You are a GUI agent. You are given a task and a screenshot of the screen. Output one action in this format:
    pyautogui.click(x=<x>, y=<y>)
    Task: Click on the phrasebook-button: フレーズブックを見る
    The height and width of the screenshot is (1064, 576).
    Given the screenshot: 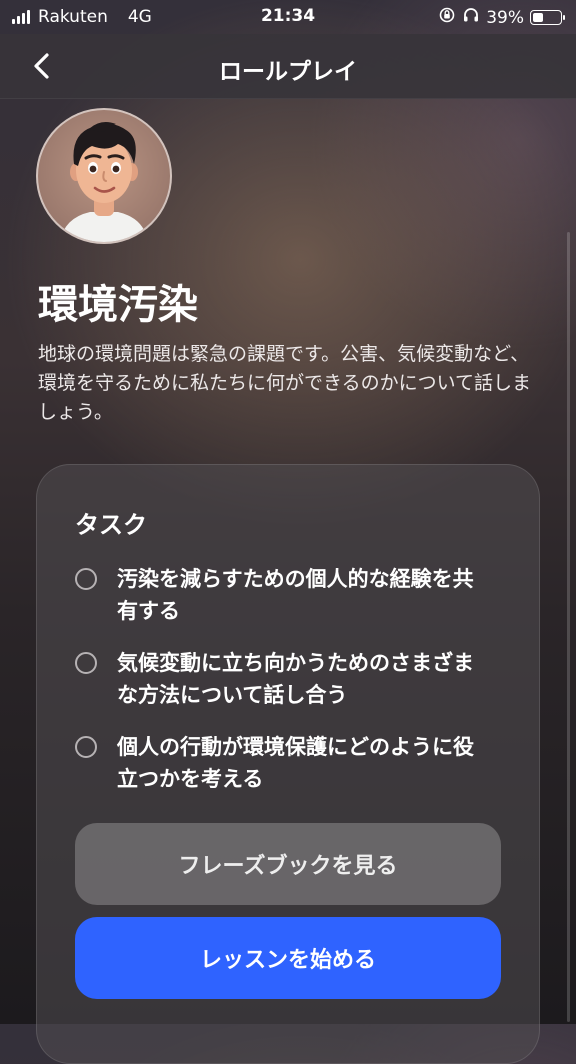 What is the action you would take?
    pyautogui.click(x=288, y=864)
    